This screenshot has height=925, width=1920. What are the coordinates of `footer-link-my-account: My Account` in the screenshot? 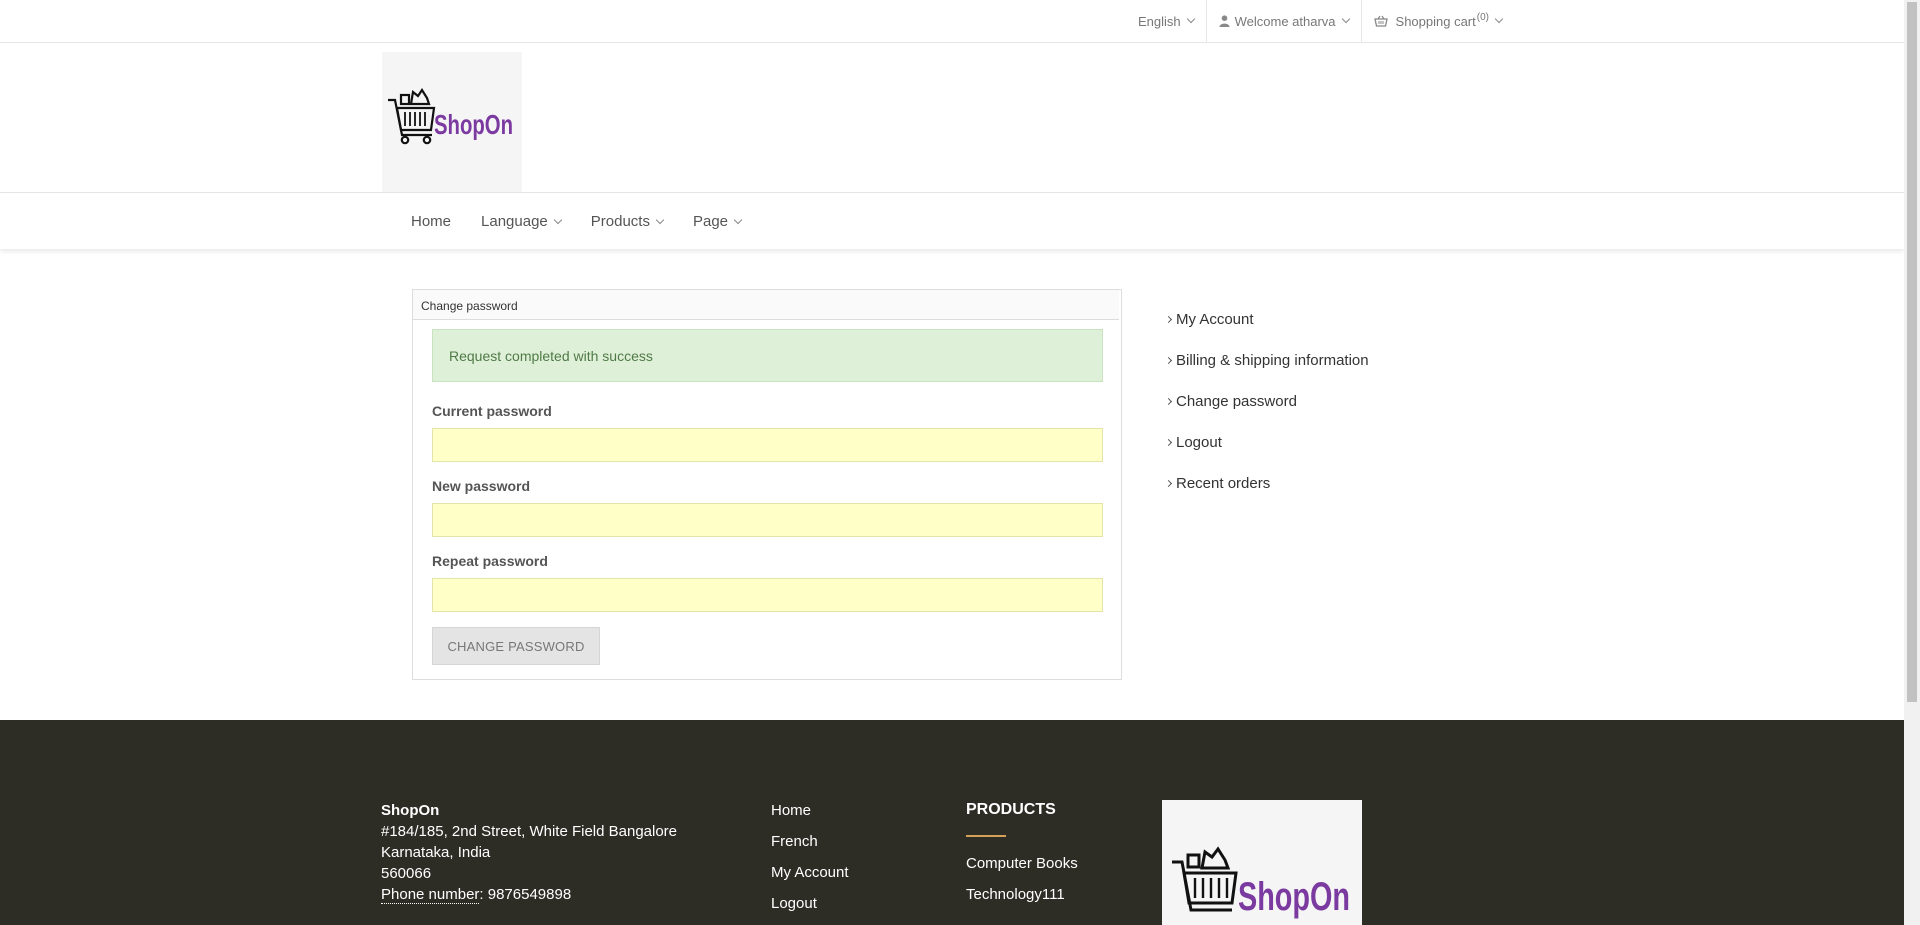 It's located at (810, 879).